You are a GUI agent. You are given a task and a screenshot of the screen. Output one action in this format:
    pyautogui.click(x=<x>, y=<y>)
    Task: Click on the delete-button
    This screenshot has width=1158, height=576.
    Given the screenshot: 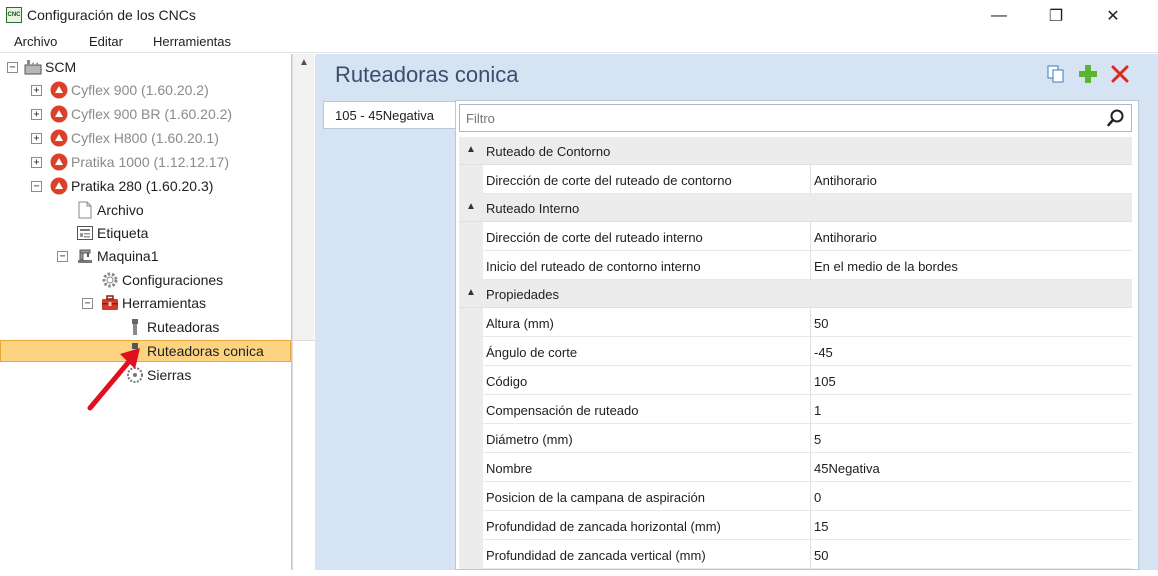 What is the action you would take?
    pyautogui.click(x=1120, y=75)
    